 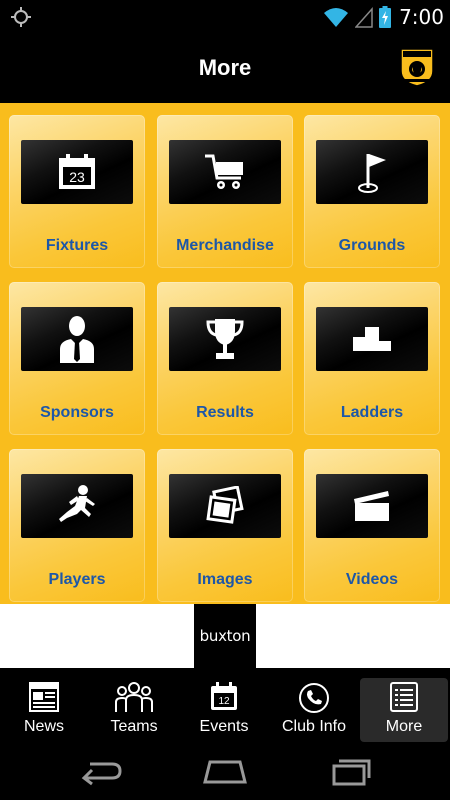 I want to click on tile-results: Results, so click(x=225, y=358).